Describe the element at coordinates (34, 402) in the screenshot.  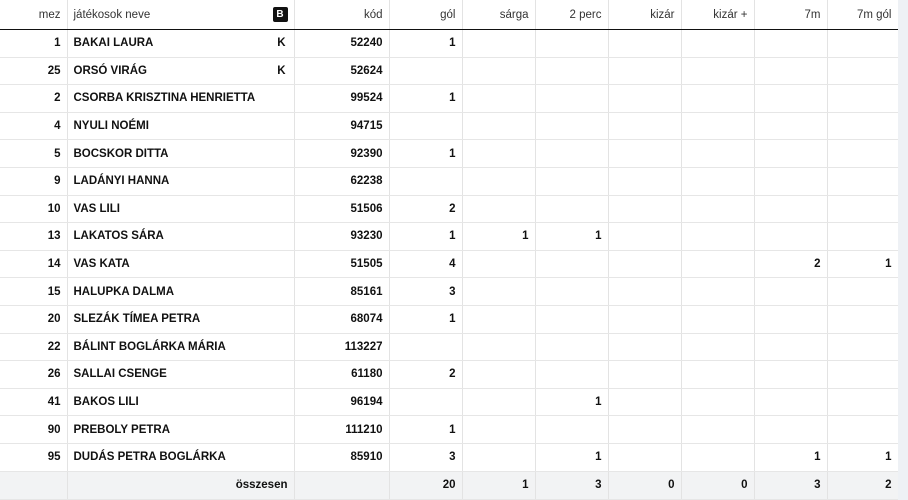
I see `cell-mez: 41` at that location.